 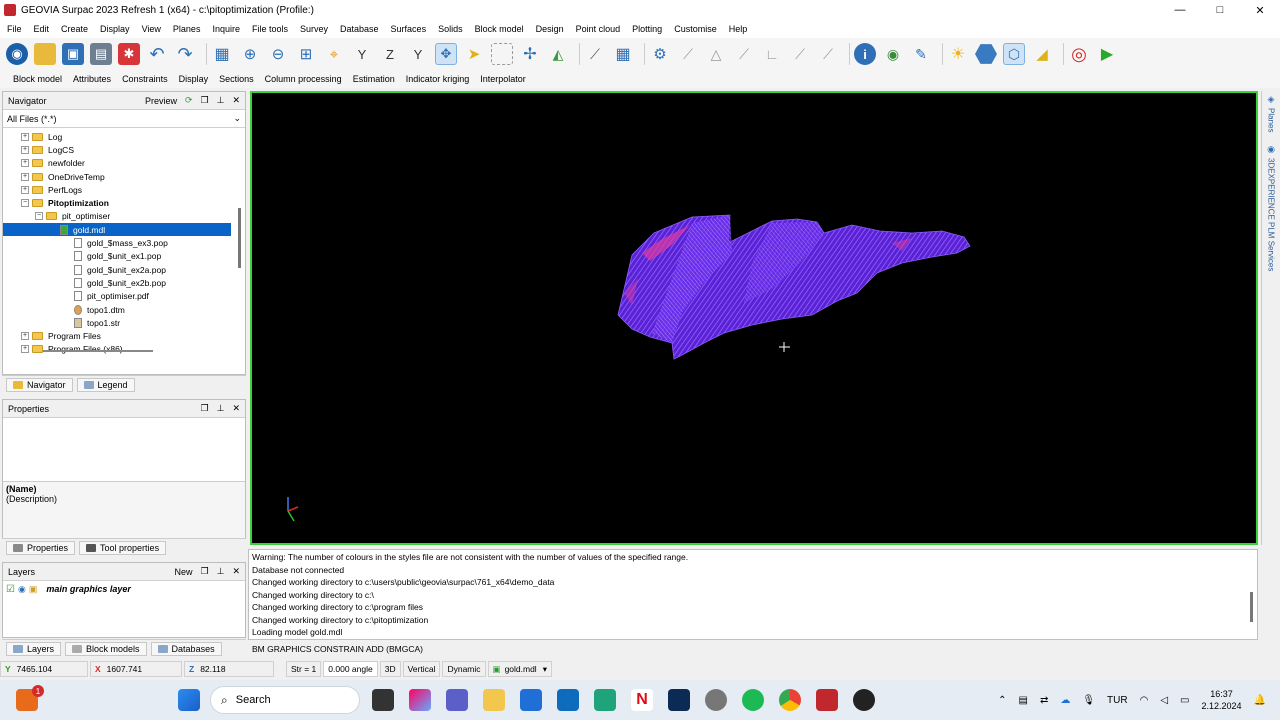 I want to click on copilot-icon, so click(x=420, y=700).